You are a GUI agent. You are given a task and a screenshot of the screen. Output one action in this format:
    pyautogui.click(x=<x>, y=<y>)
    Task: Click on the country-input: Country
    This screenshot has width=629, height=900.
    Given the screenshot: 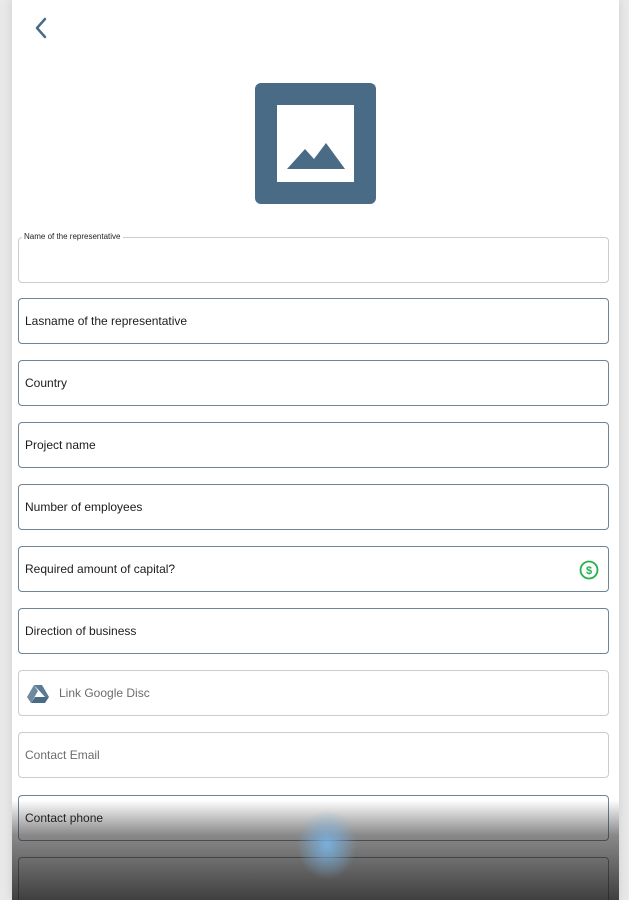 What is the action you would take?
    pyautogui.click(x=313, y=383)
    